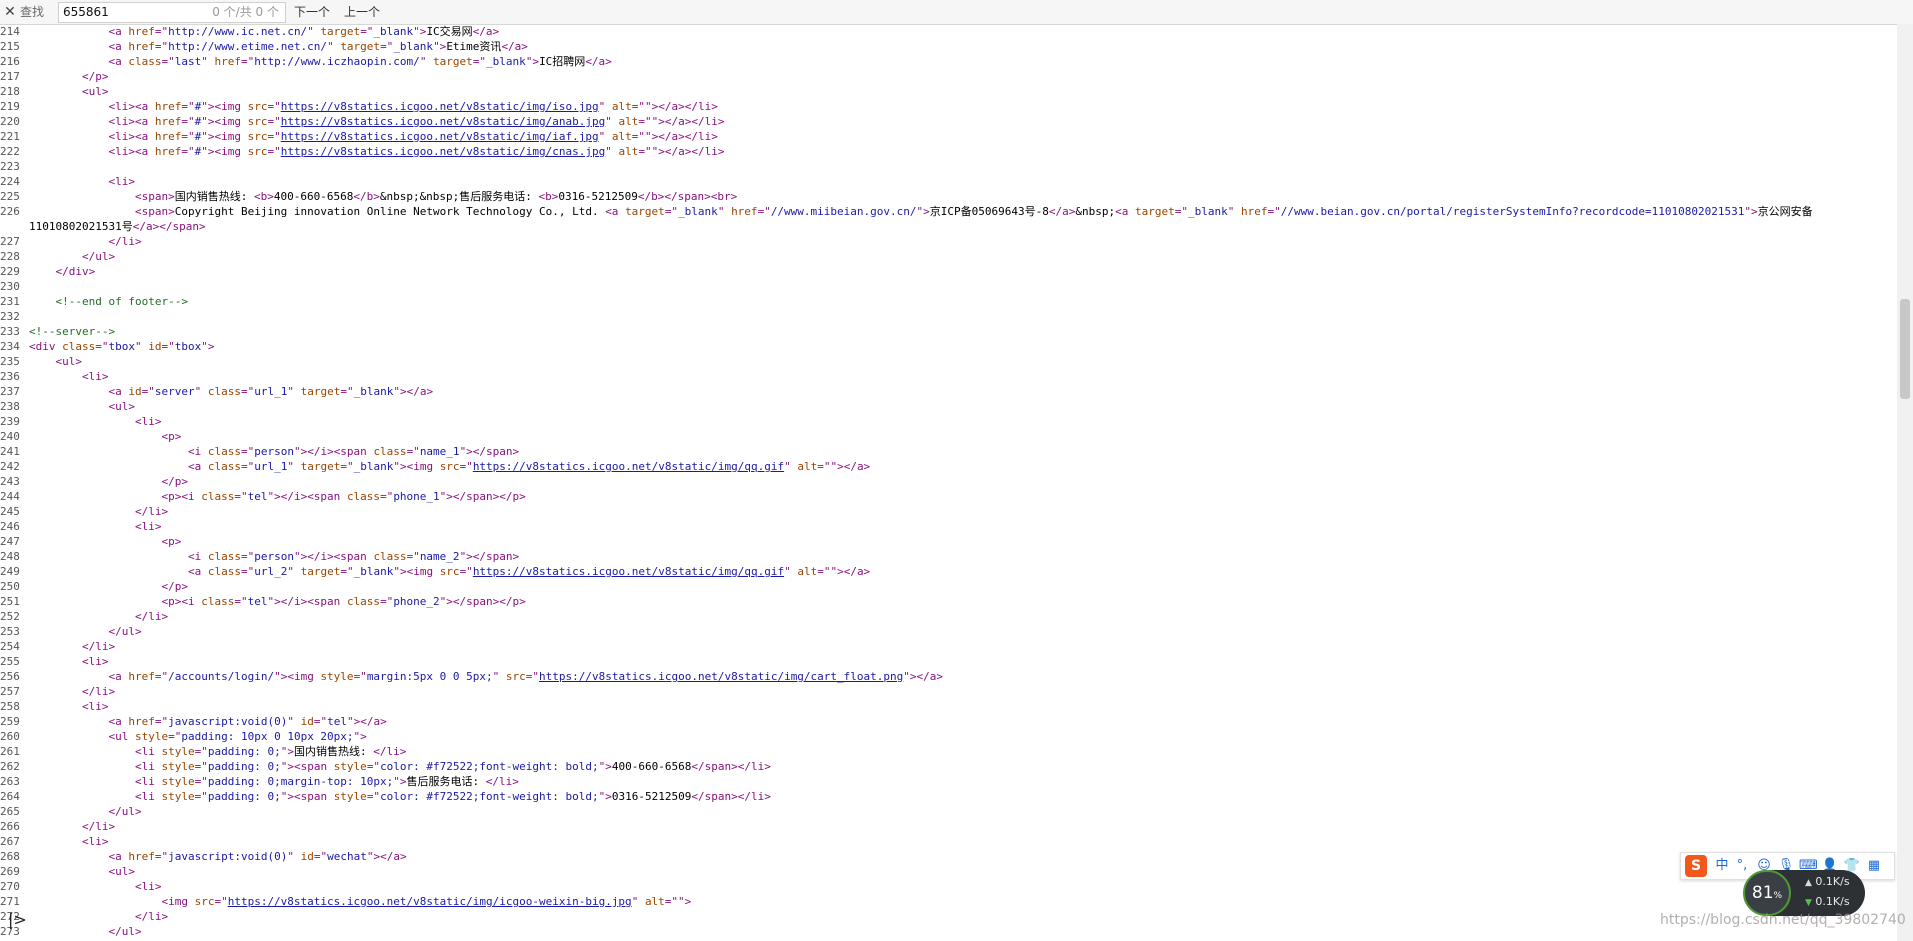 This screenshot has width=1913, height=941. What do you see at coordinates (10, 661) in the screenshot?
I see `line-number: 255` at bounding box center [10, 661].